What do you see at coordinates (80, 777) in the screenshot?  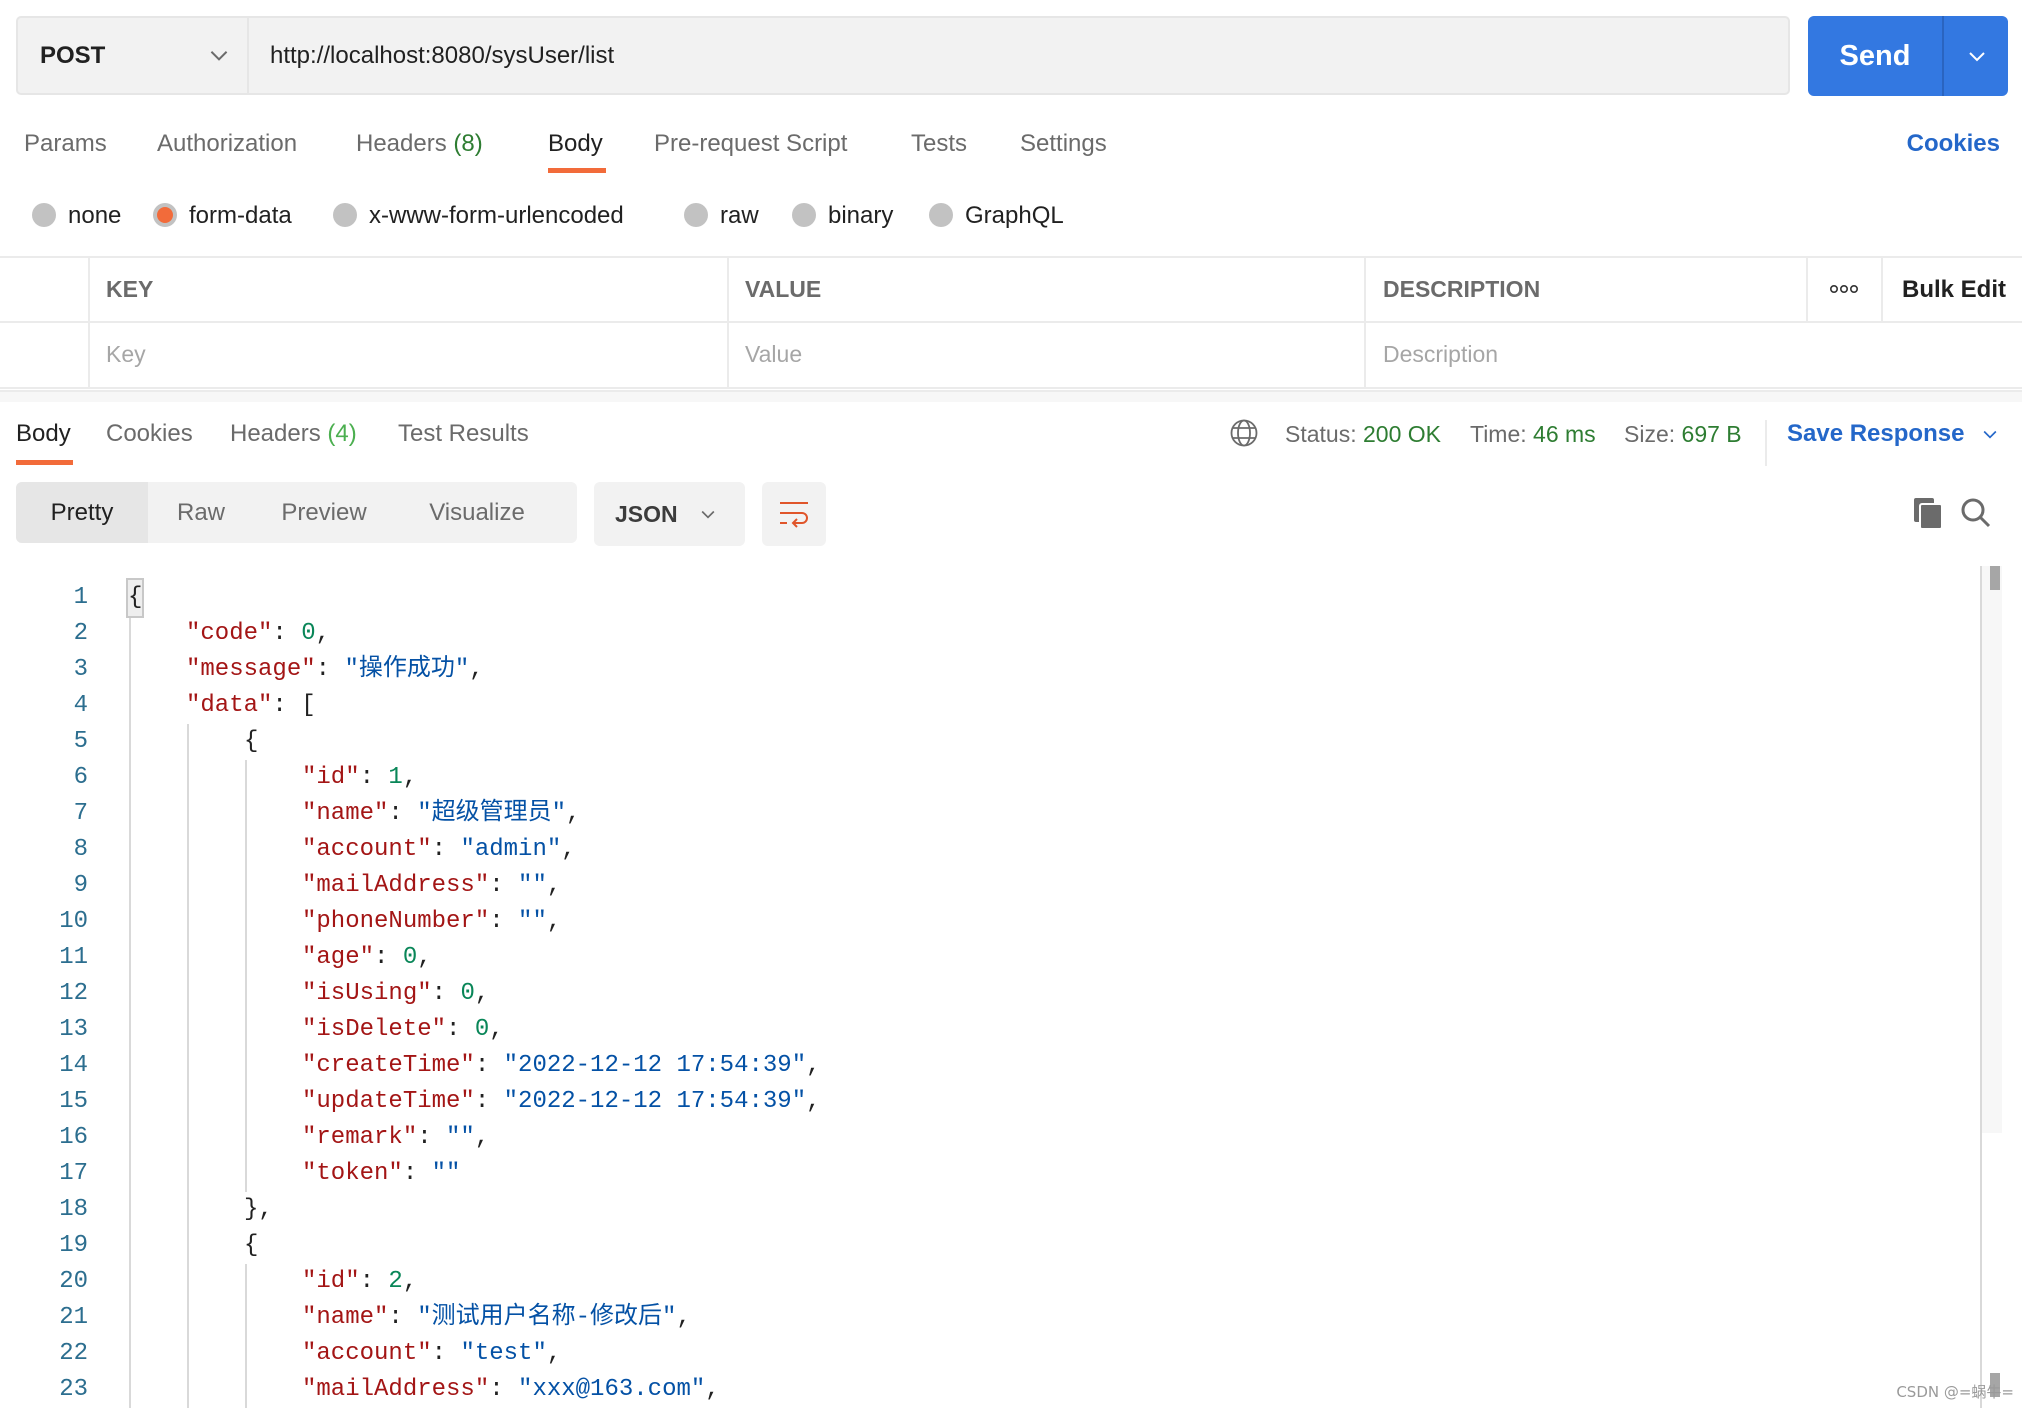 I see `line-number: 6` at bounding box center [80, 777].